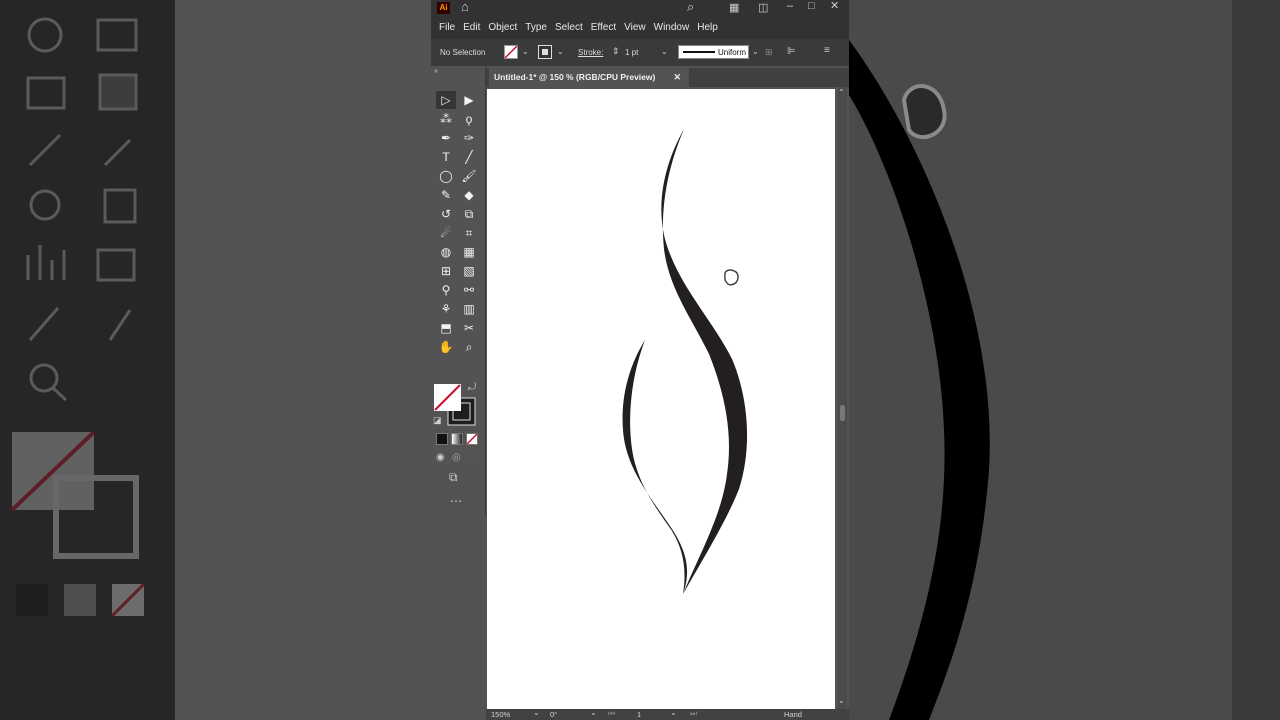 Image resolution: width=1280 pixels, height=720 pixels. I want to click on workspace-layout-icon: ▦, so click(734, 8).